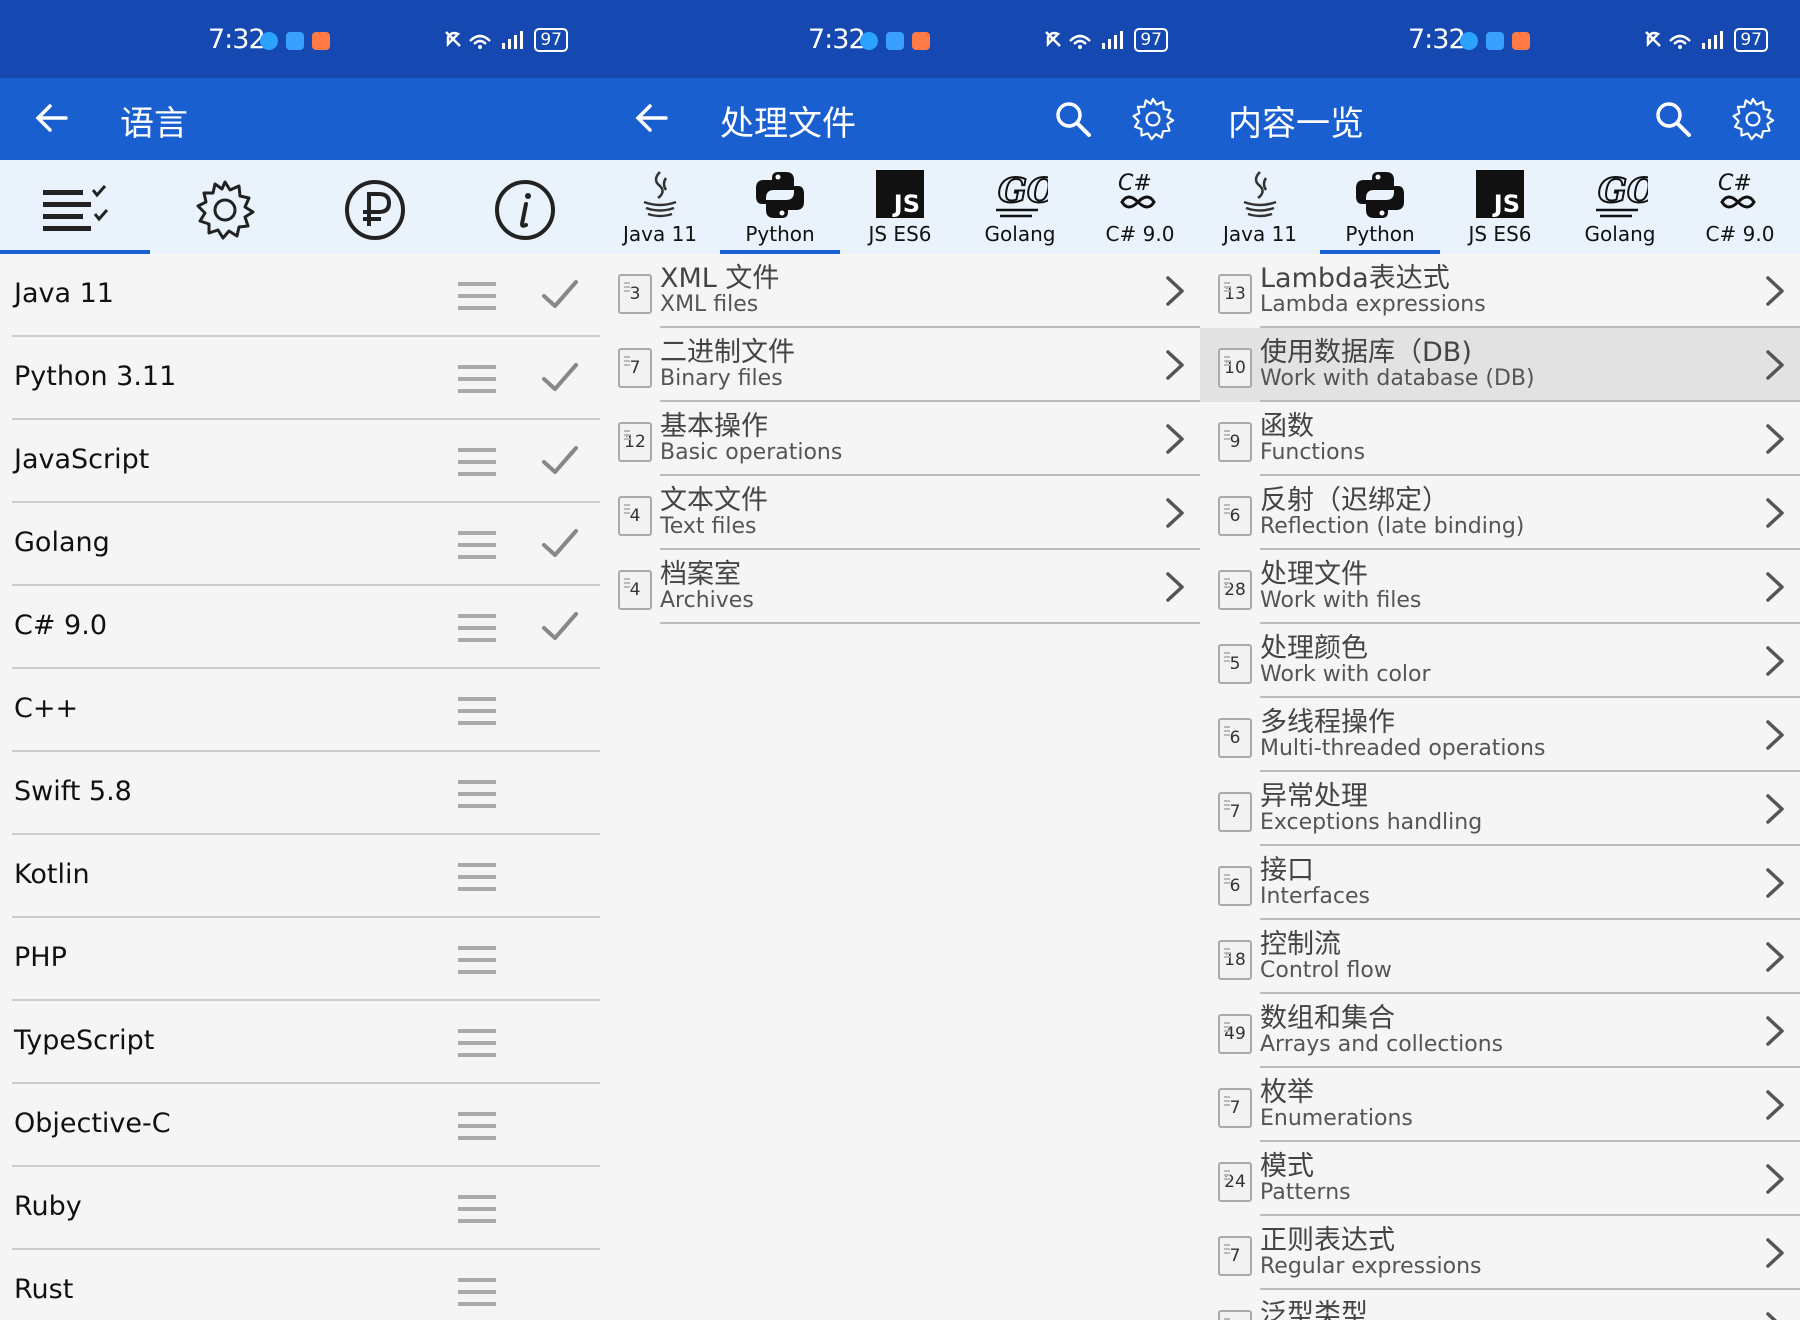  What do you see at coordinates (1620, 234) in the screenshot?
I see `tab-label: Golang` at bounding box center [1620, 234].